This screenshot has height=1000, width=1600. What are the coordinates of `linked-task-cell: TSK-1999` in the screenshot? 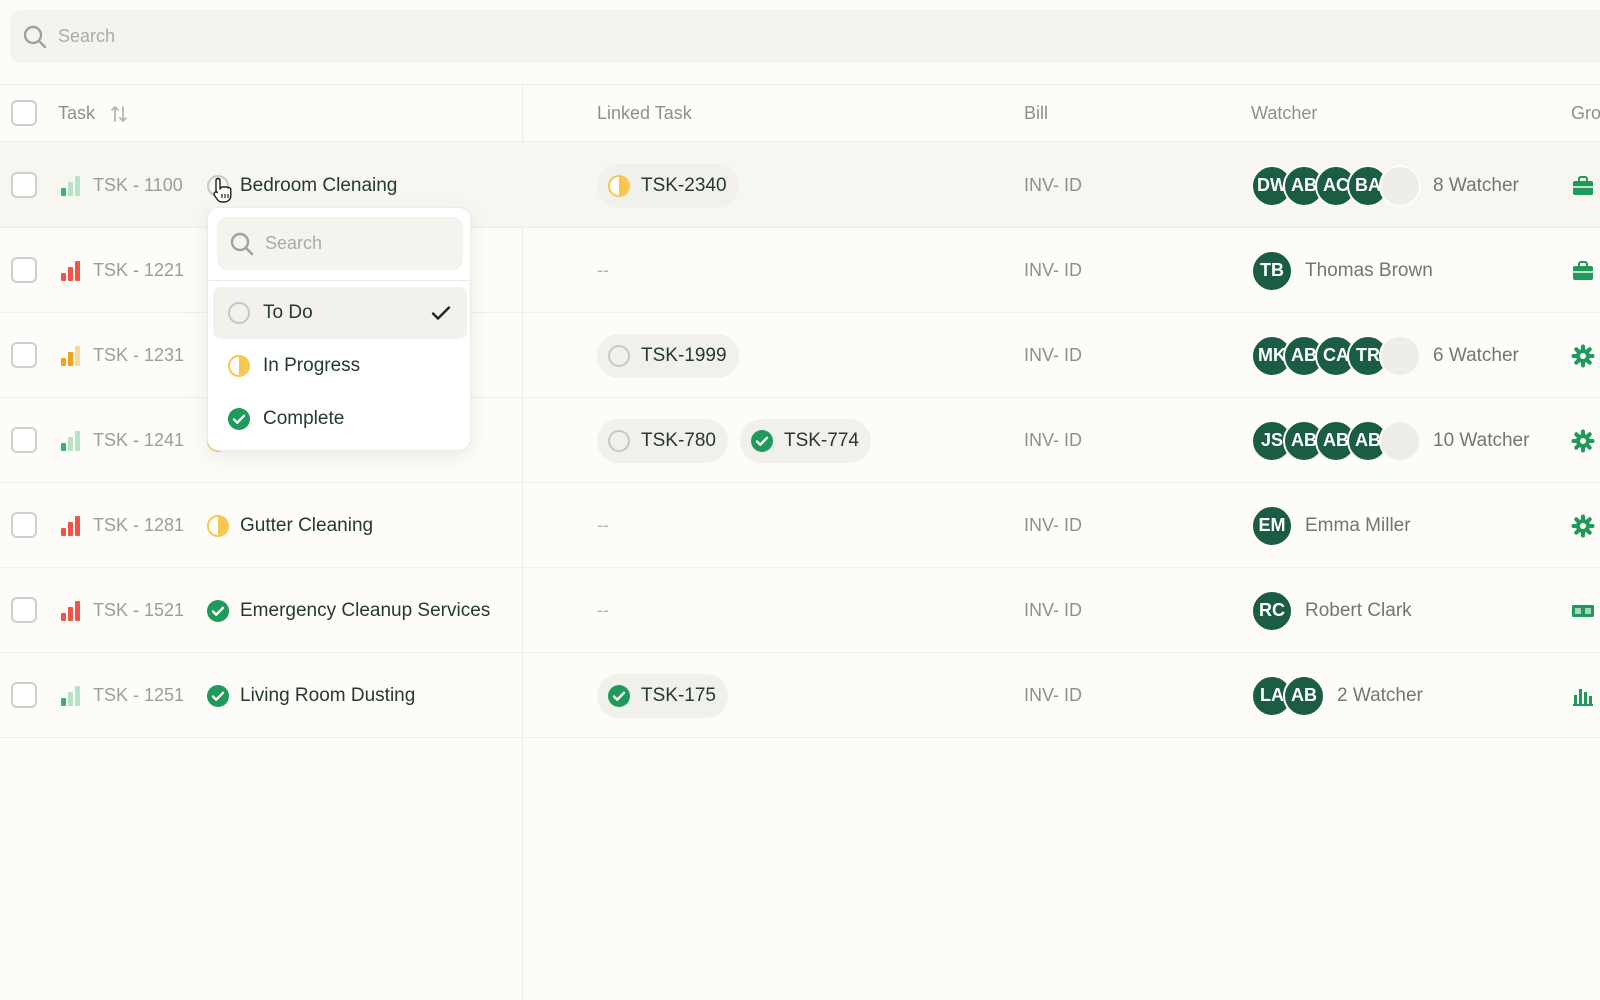 It's located at (674, 355).